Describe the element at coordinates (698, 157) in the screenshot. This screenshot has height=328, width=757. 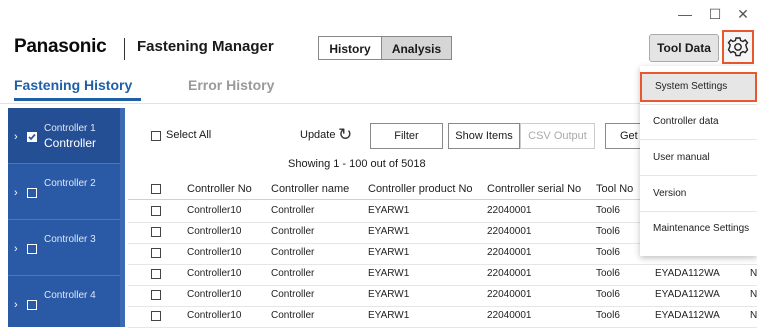
I see `menu-item-user-manual: User manual` at that location.